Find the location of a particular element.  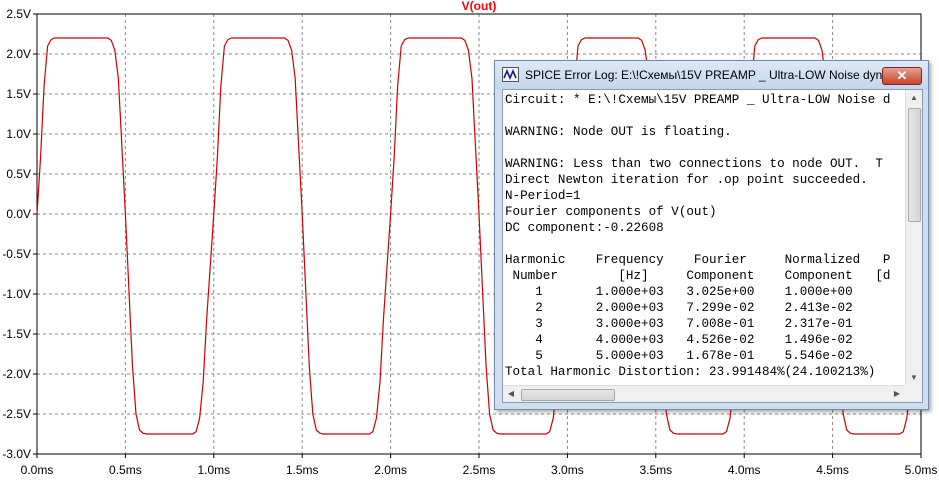

y-tick-label: 1.5V is located at coordinates (18, 94).